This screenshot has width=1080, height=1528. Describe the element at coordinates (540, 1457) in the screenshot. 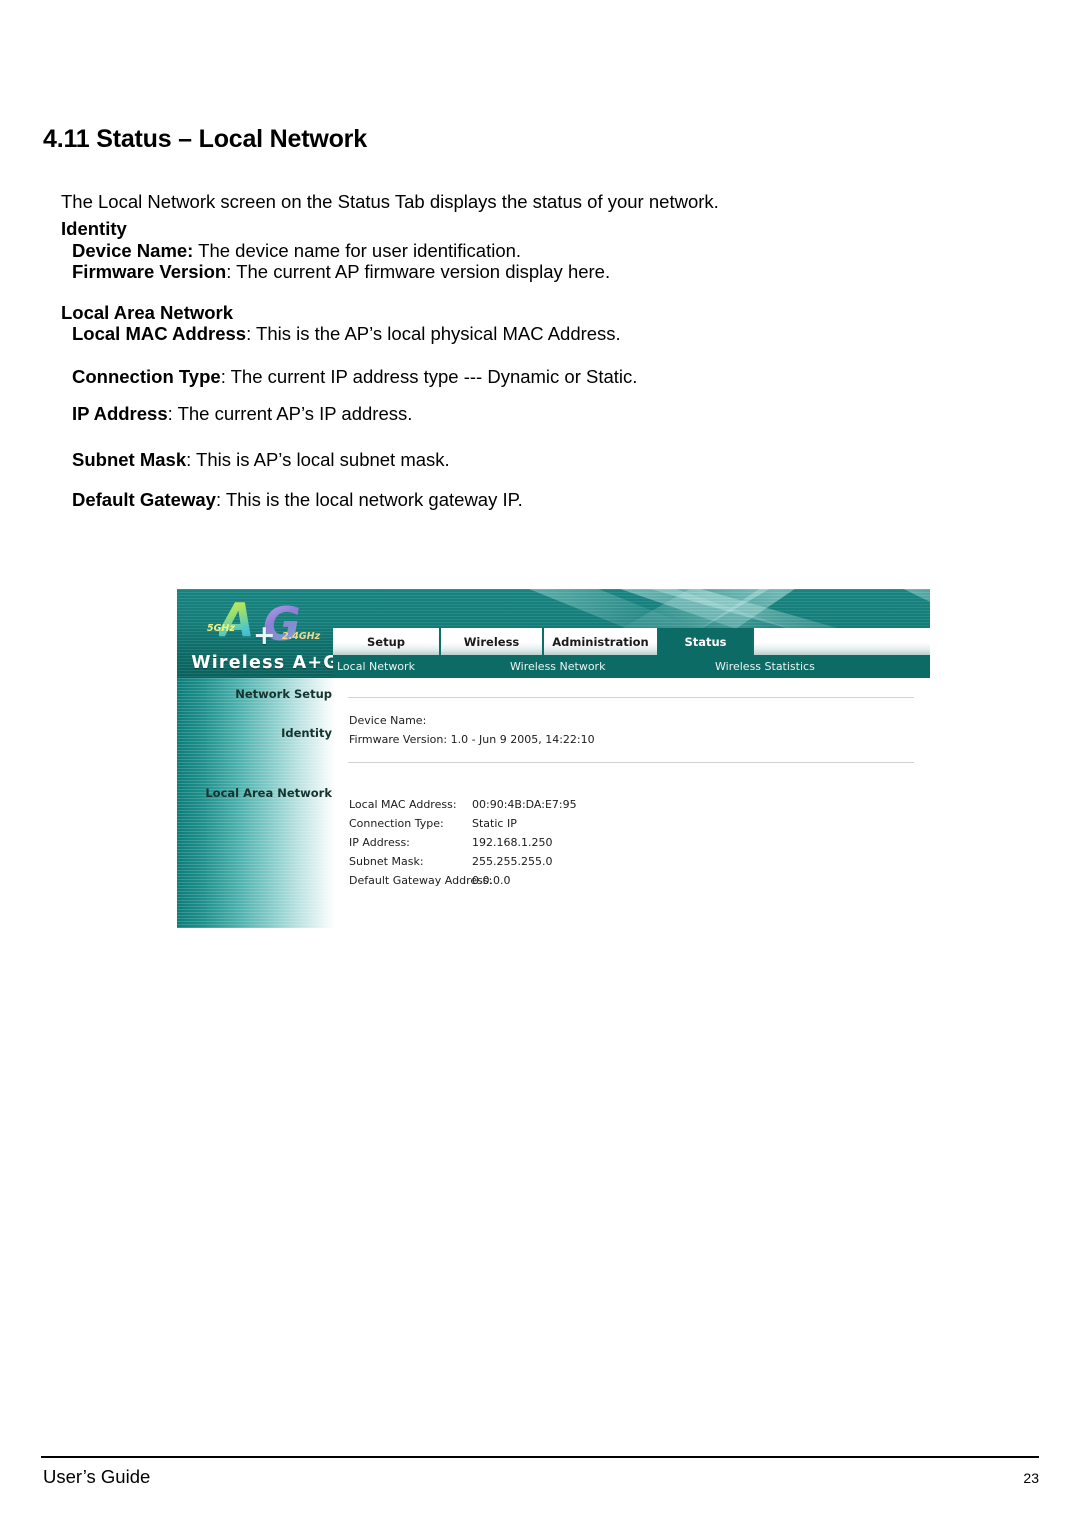

I see `footer-divider` at that location.